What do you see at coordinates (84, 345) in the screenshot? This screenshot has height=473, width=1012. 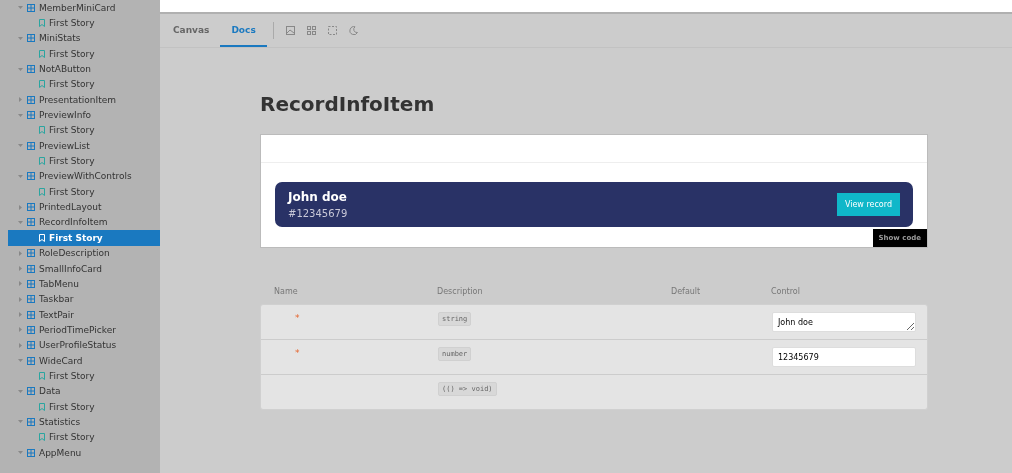 I see `tree-item: UserProfileStatus` at bounding box center [84, 345].